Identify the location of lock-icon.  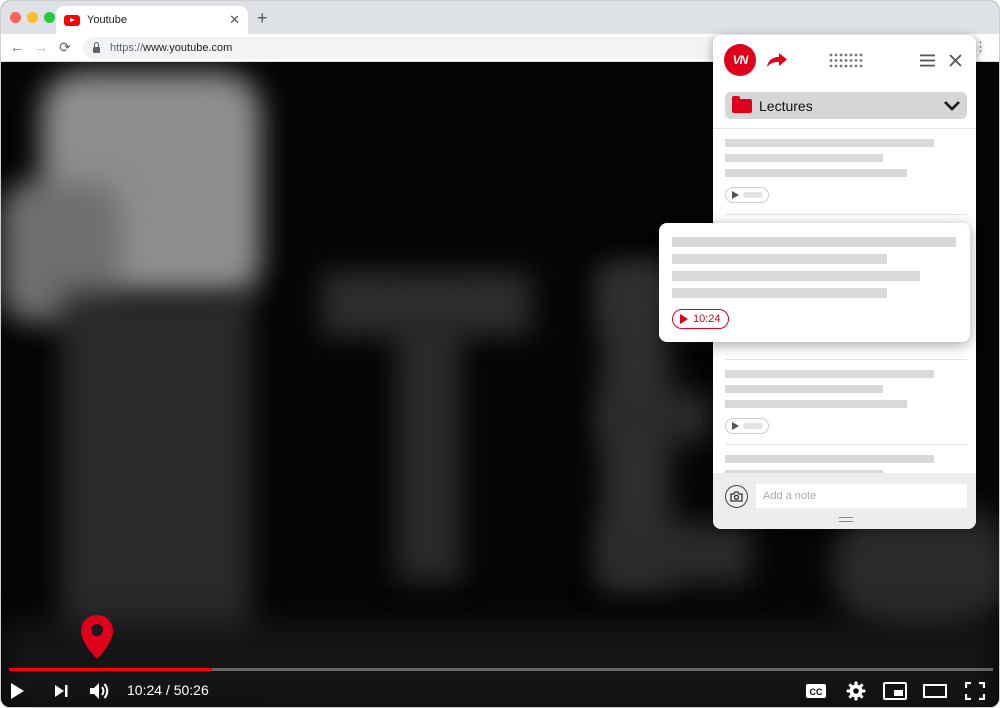
(96, 47).